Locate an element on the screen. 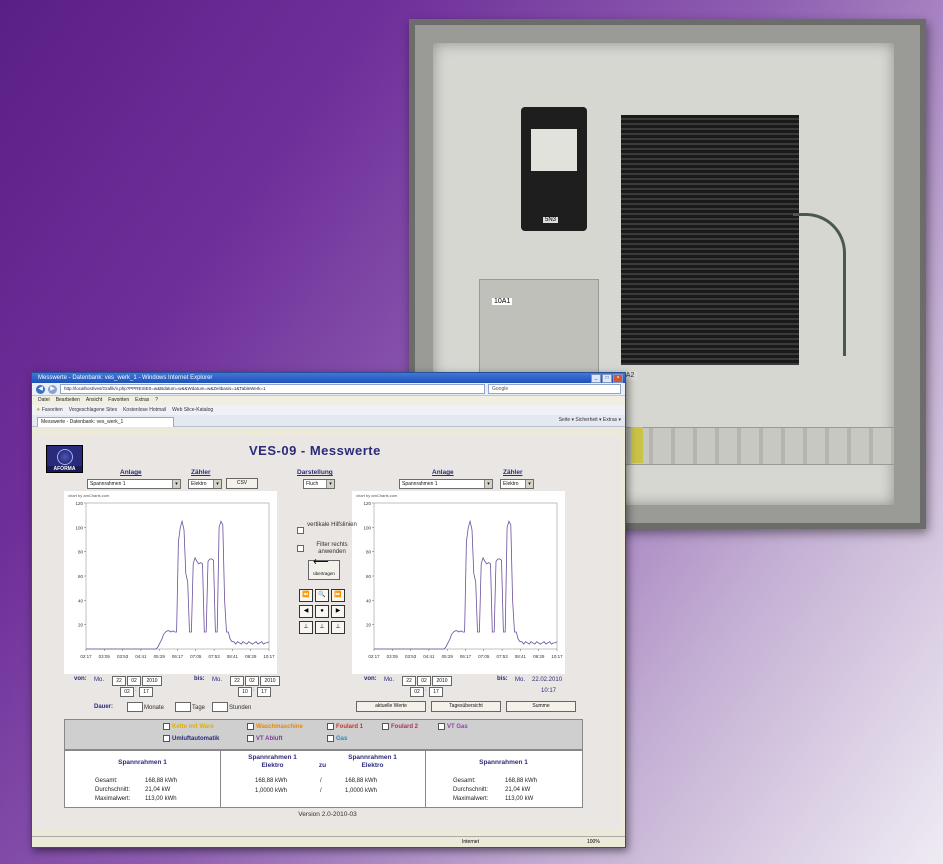 The image size is (943, 864). zoom-level: 100% is located at coordinates (593, 842).